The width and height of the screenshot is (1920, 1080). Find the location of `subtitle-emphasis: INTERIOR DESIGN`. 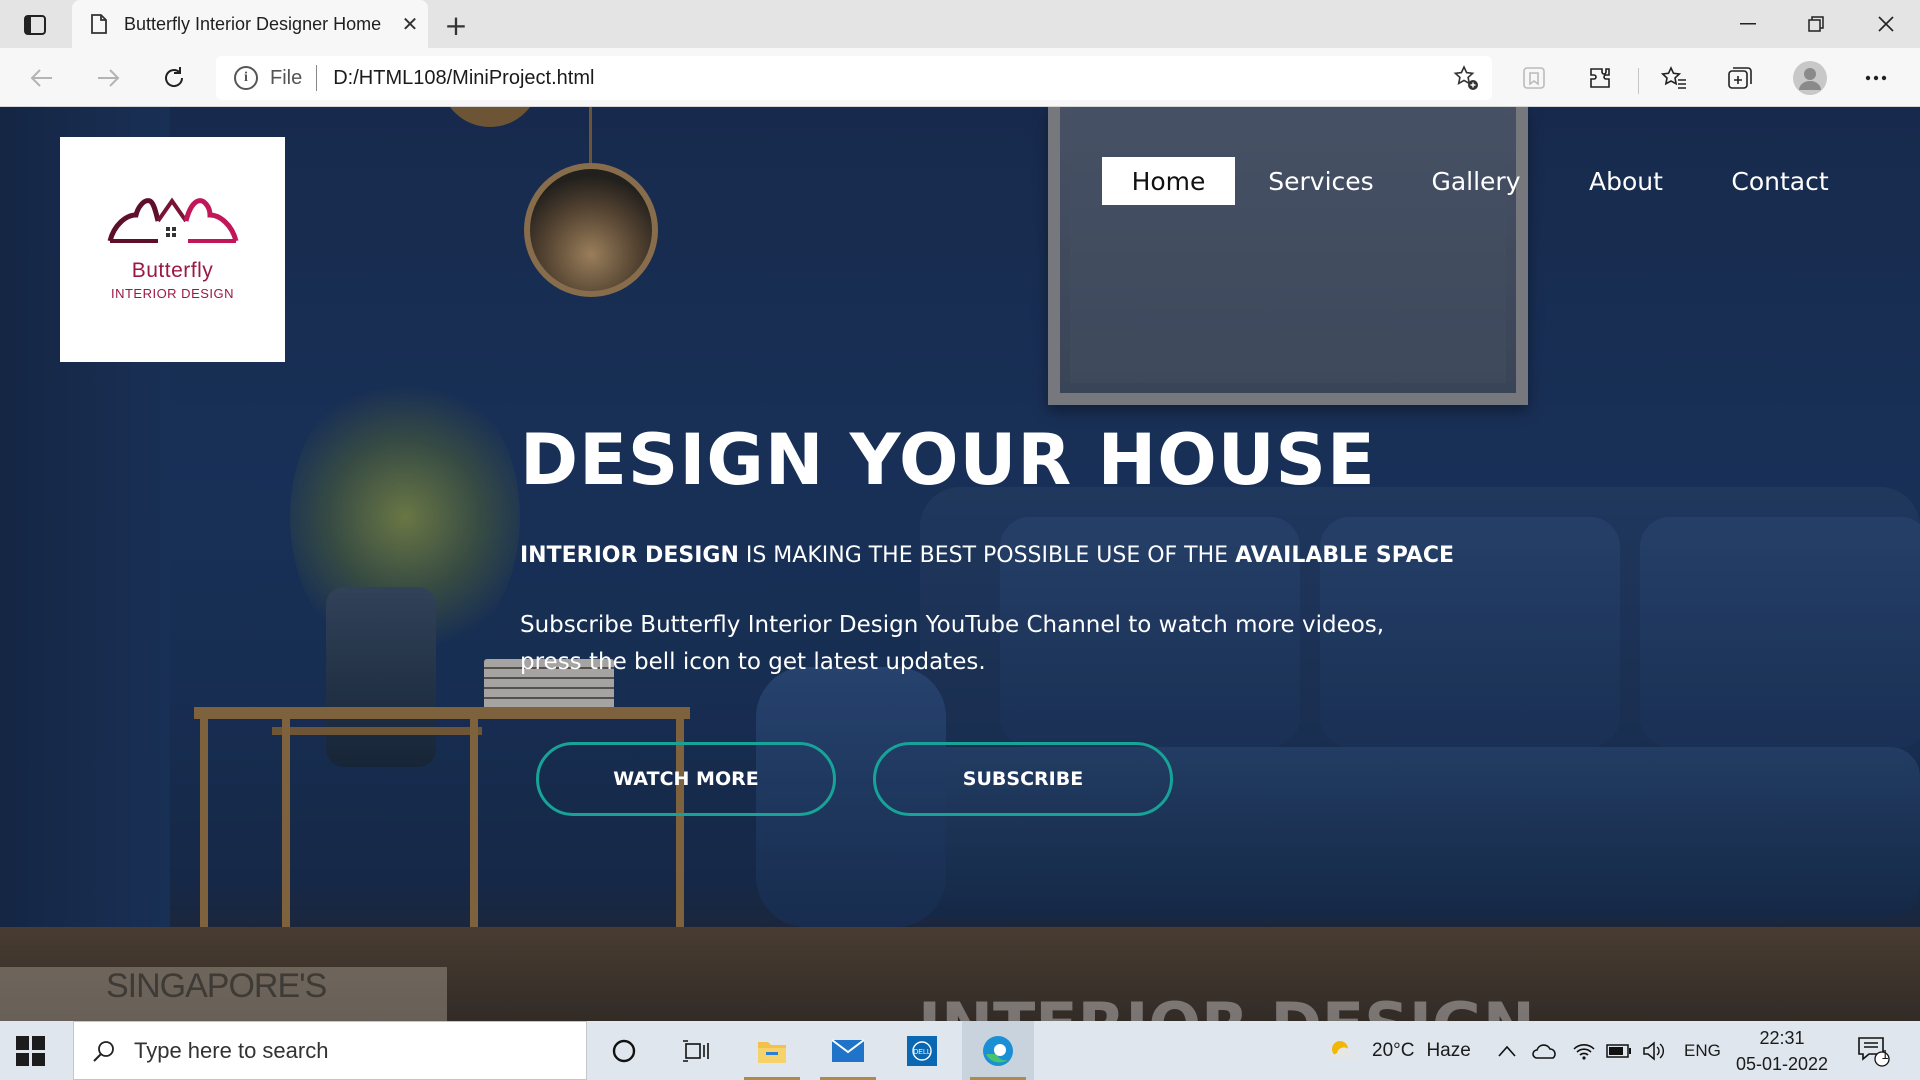

subtitle-emphasis: INTERIOR DESIGN is located at coordinates (629, 555).